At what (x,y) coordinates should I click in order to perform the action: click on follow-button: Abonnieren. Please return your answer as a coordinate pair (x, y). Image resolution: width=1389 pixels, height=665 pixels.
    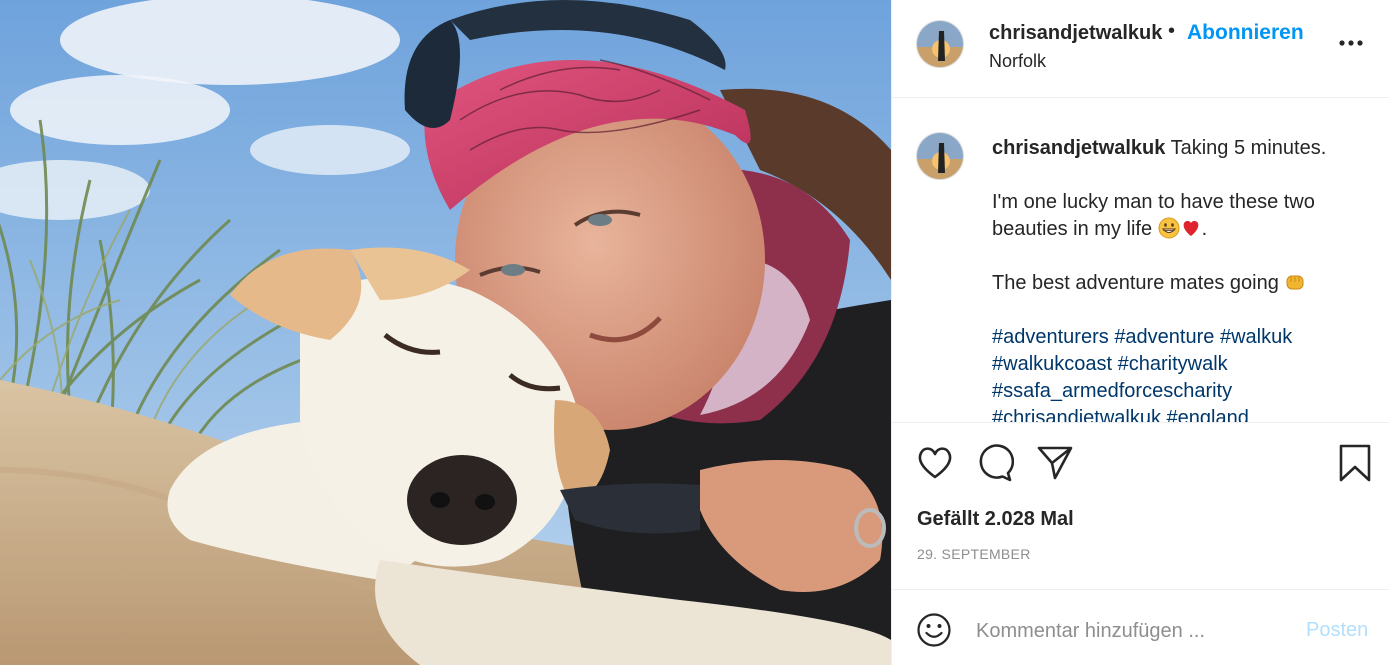
    Looking at the image, I should click on (1245, 33).